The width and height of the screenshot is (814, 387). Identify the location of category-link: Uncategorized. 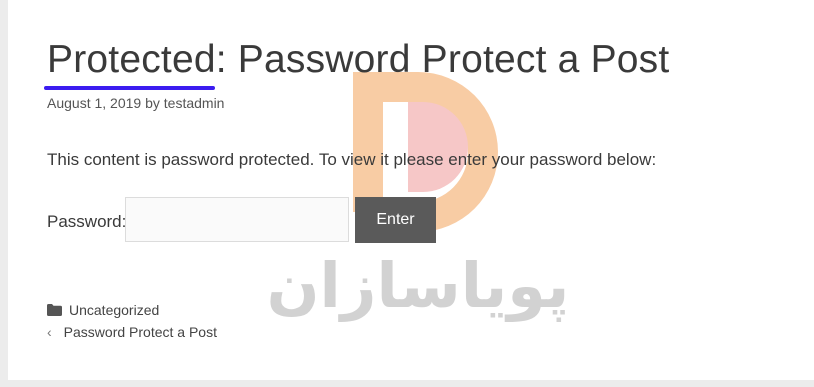
(114, 310).